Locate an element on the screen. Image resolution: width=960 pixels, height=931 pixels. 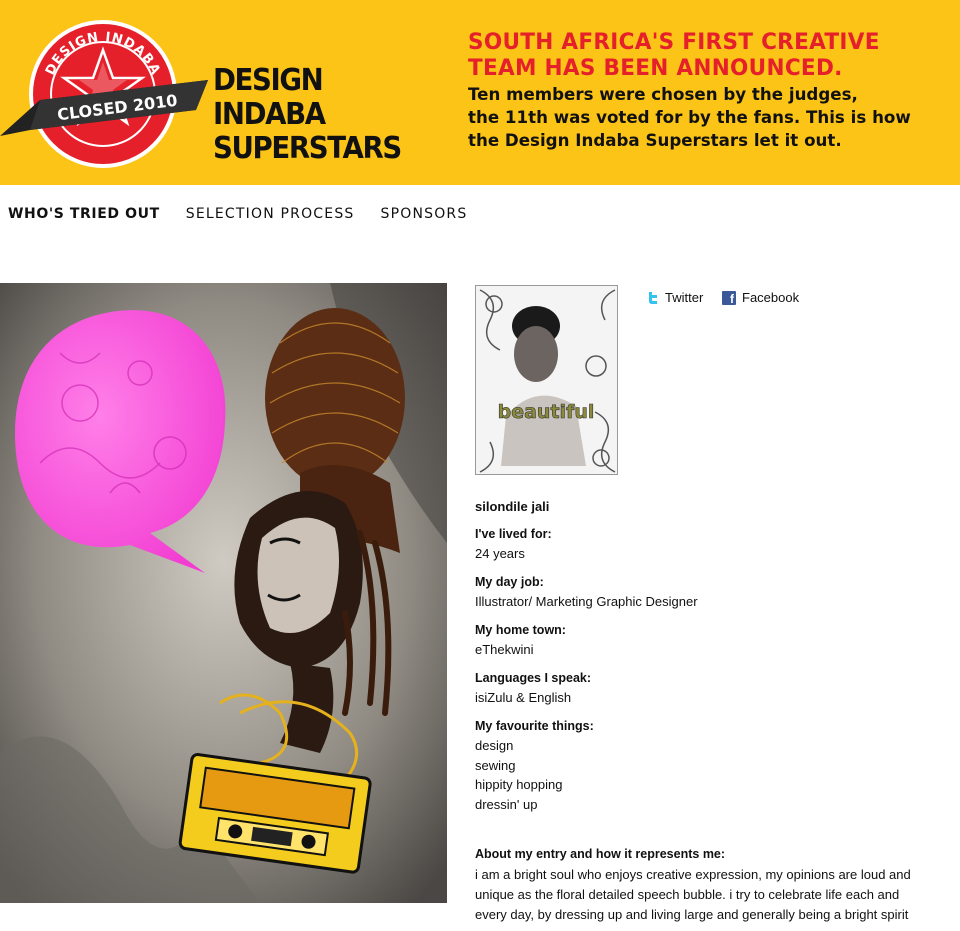
nav-selection-process: SELECTION PROCESS is located at coordinates (270, 215).